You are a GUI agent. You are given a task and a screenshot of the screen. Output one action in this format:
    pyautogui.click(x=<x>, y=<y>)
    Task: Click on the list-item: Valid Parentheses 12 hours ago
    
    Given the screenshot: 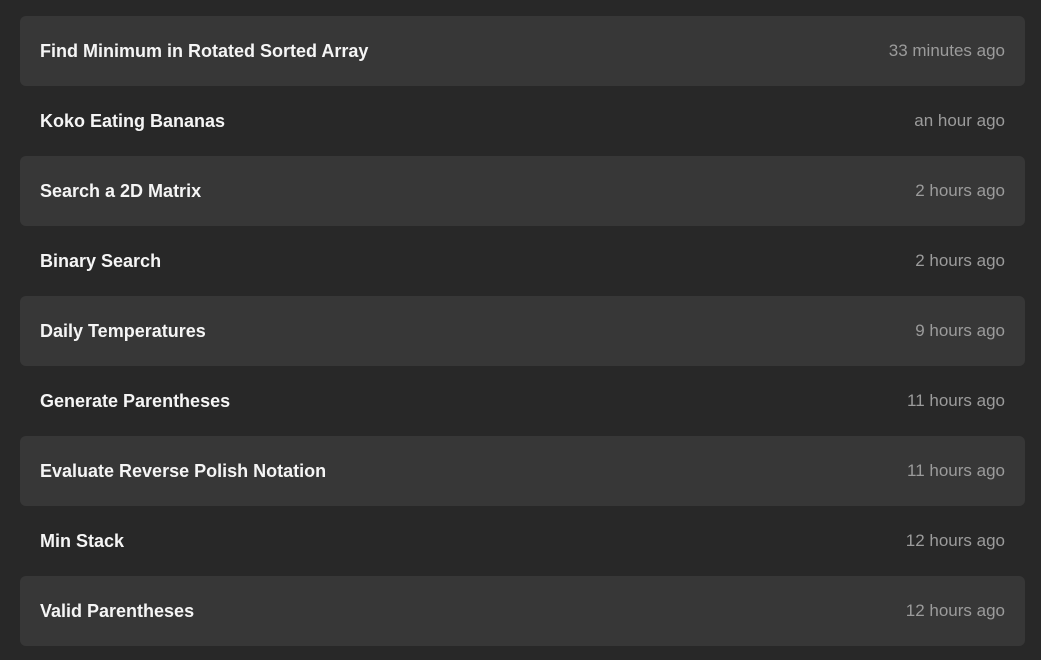 What is the action you would take?
    pyautogui.click(x=522, y=611)
    